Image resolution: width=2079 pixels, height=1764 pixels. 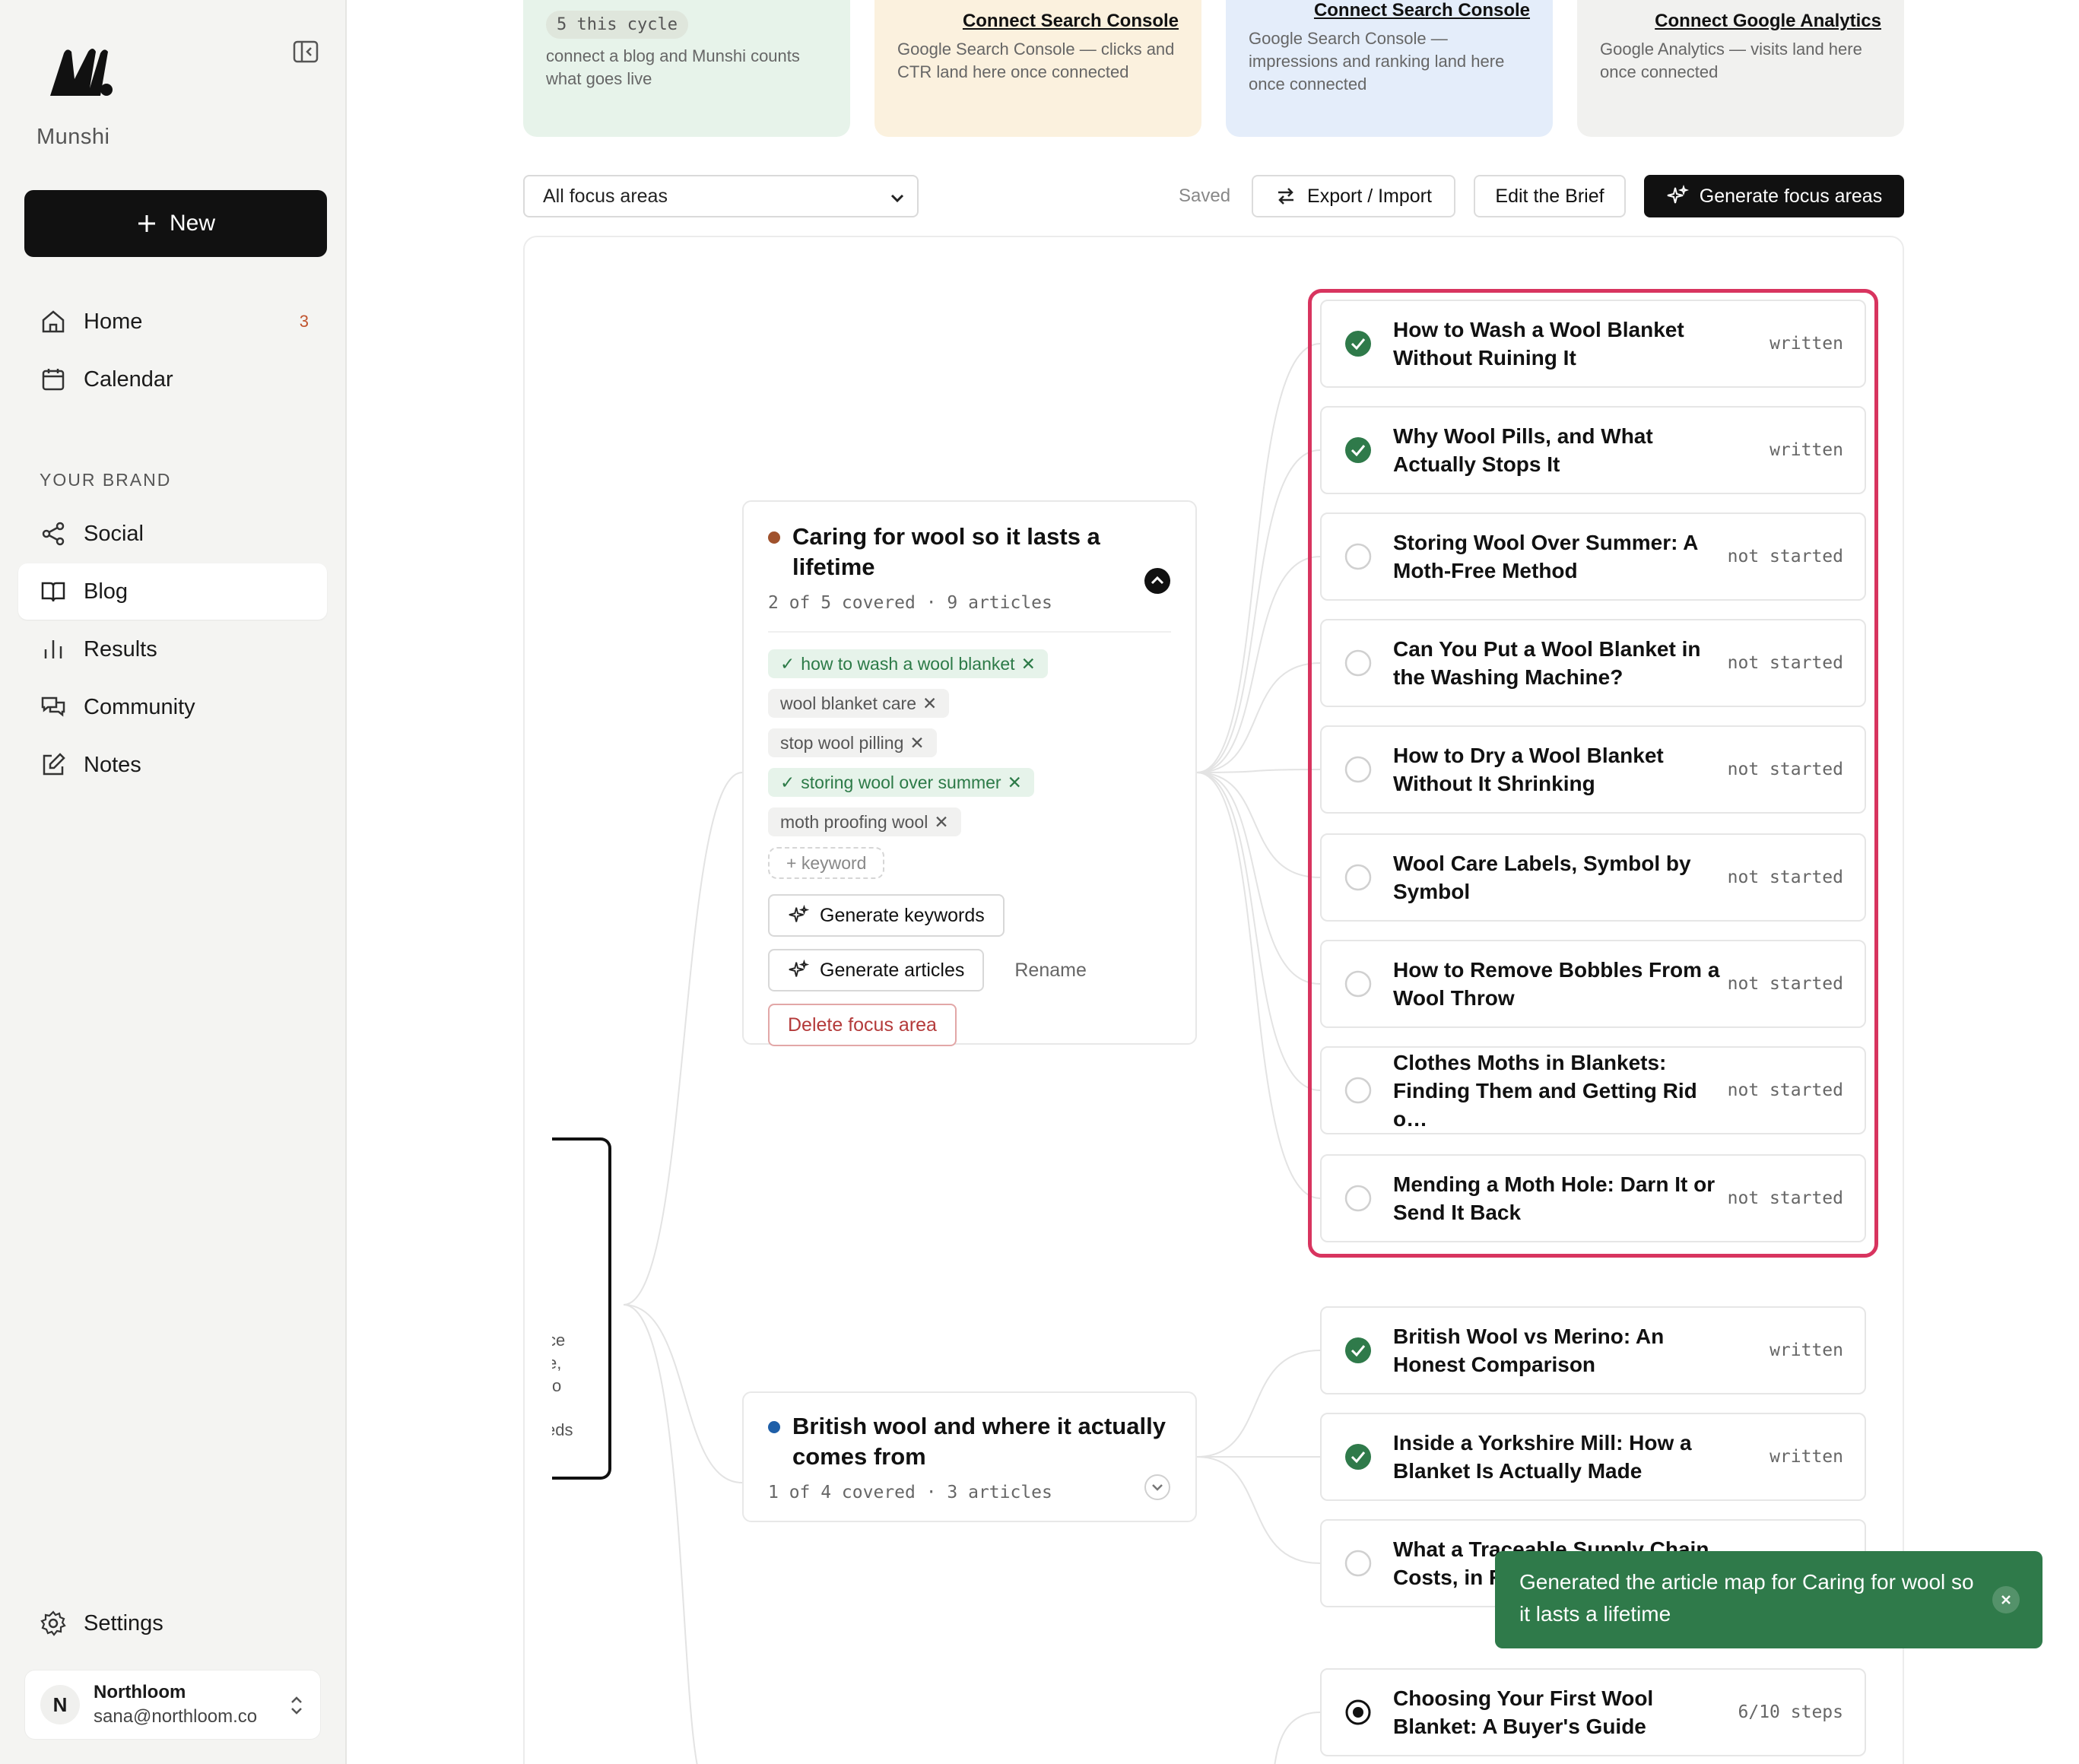 I want to click on keyword-chip: wool blanket care ✕, so click(x=859, y=704).